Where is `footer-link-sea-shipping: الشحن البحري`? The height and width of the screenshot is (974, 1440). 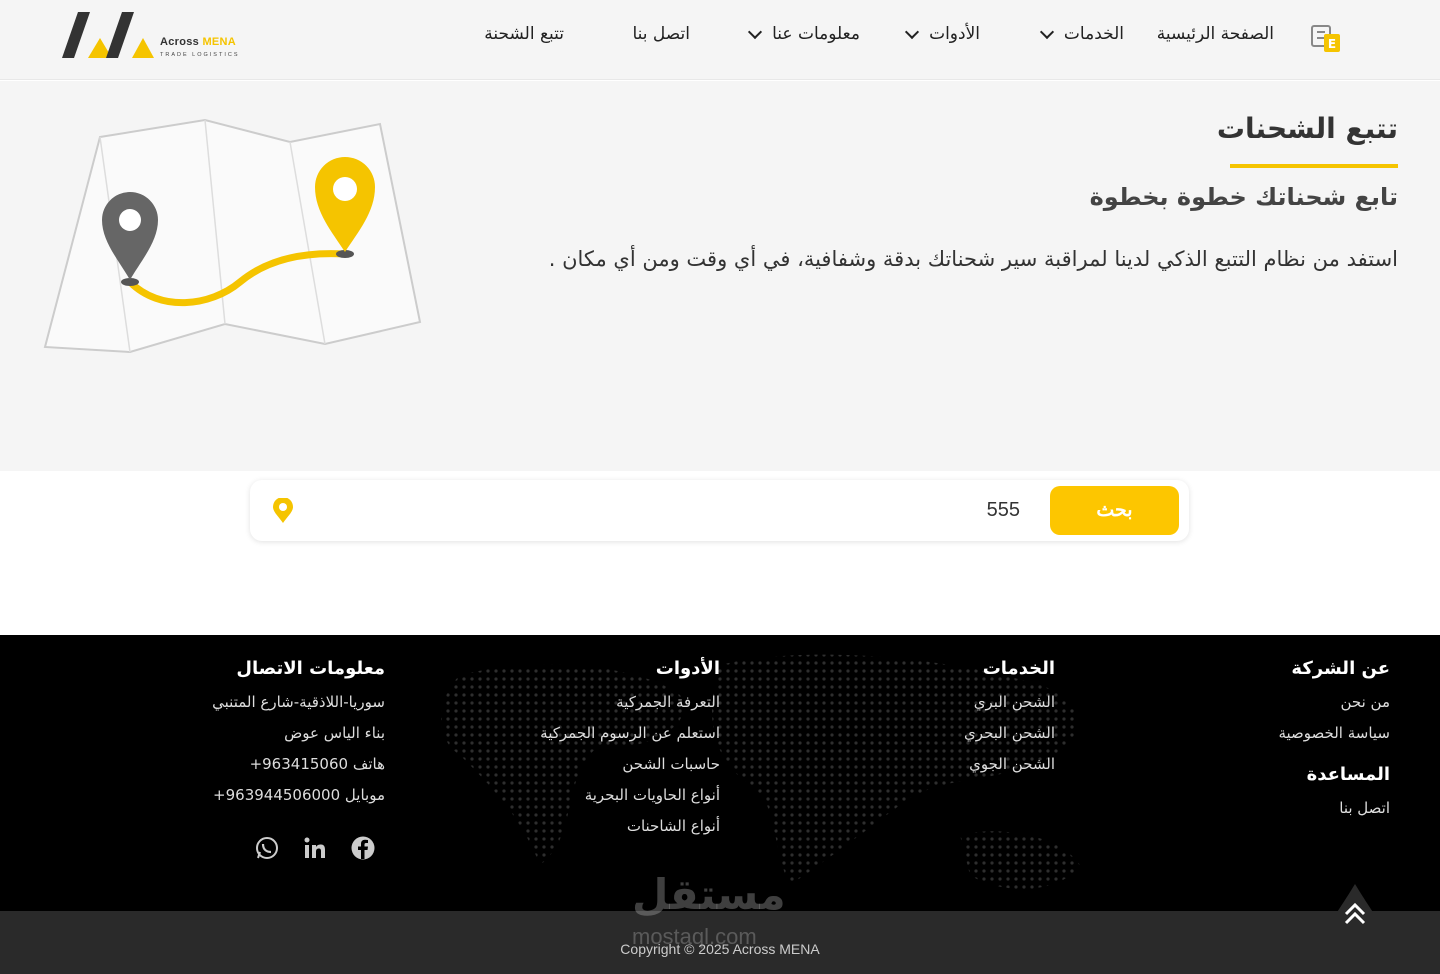 footer-link-sea-shipping: الشحن البحري is located at coordinates (1009, 733).